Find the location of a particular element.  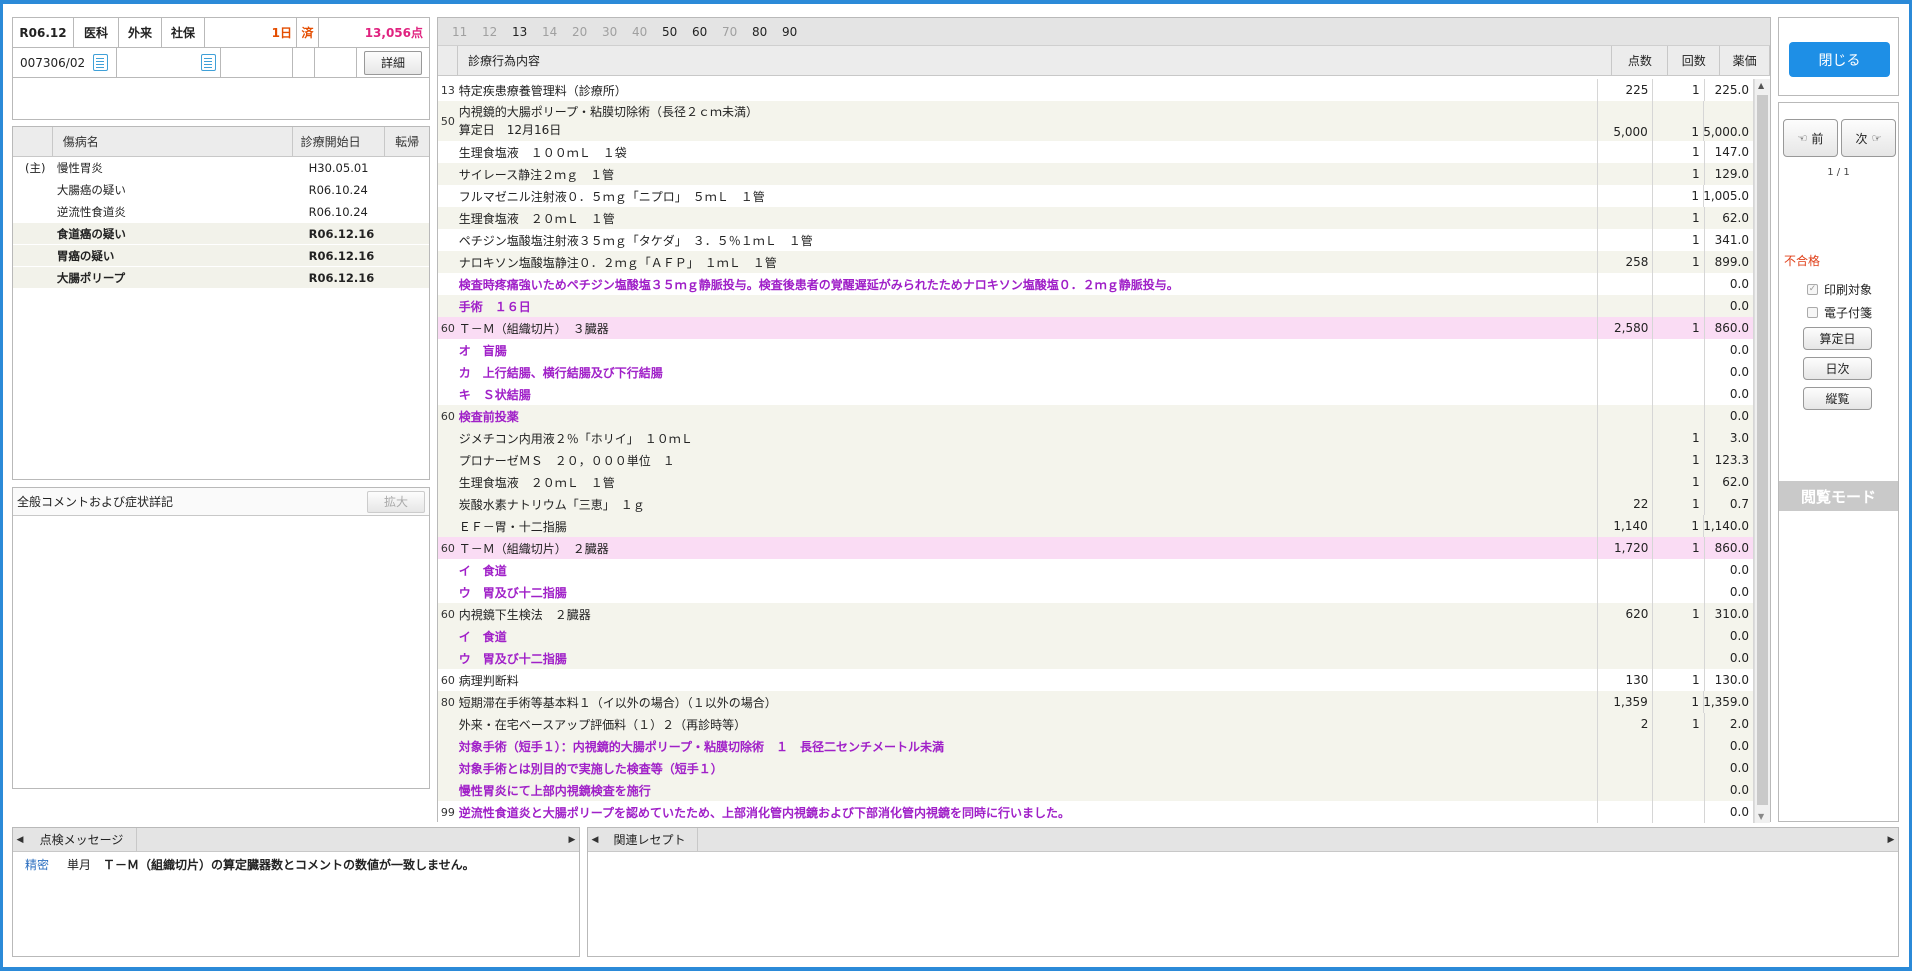

treatment-code: 60 is located at coordinates (447, 416).